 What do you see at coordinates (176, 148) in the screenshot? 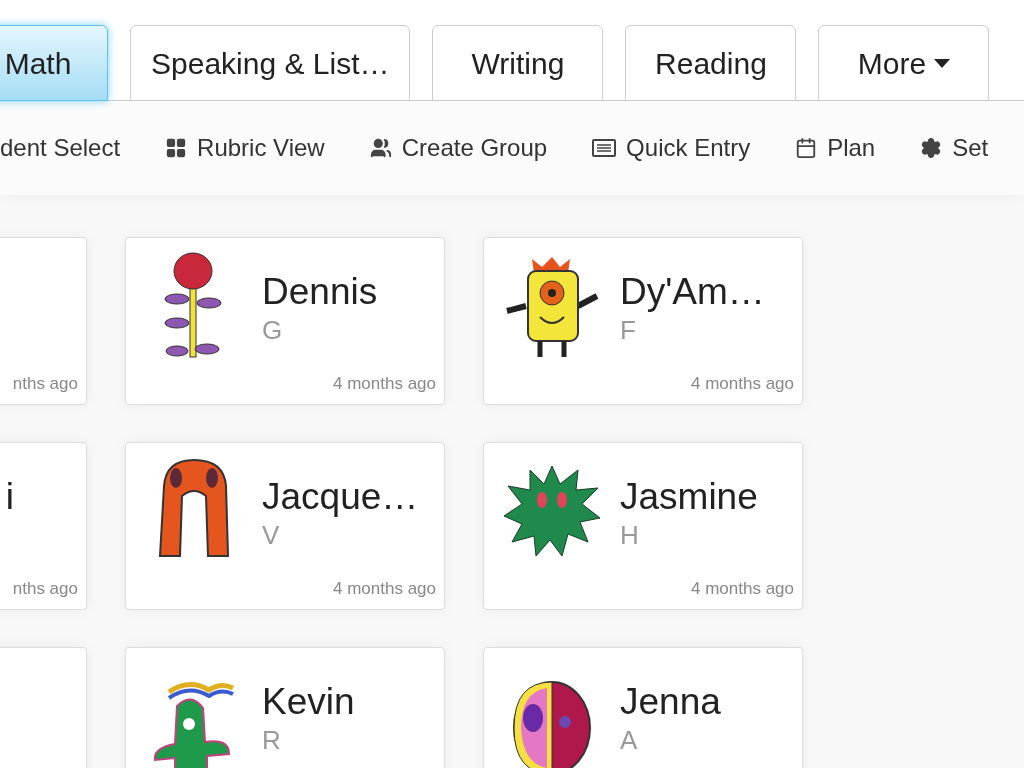
I see `grid-icon` at bounding box center [176, 148].